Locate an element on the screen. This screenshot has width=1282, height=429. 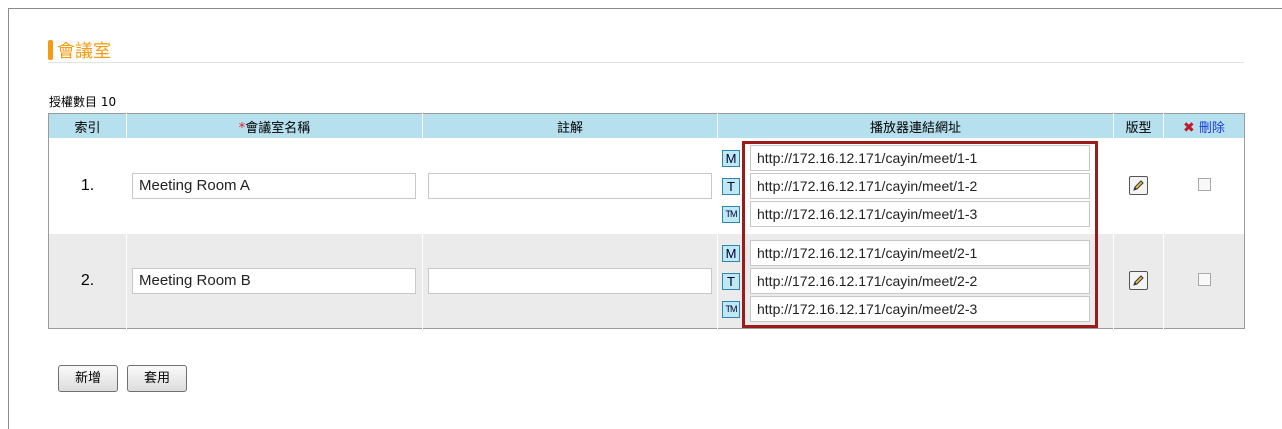
header-delete: ✖ 刪除 is located at coordinates (1204, 125).